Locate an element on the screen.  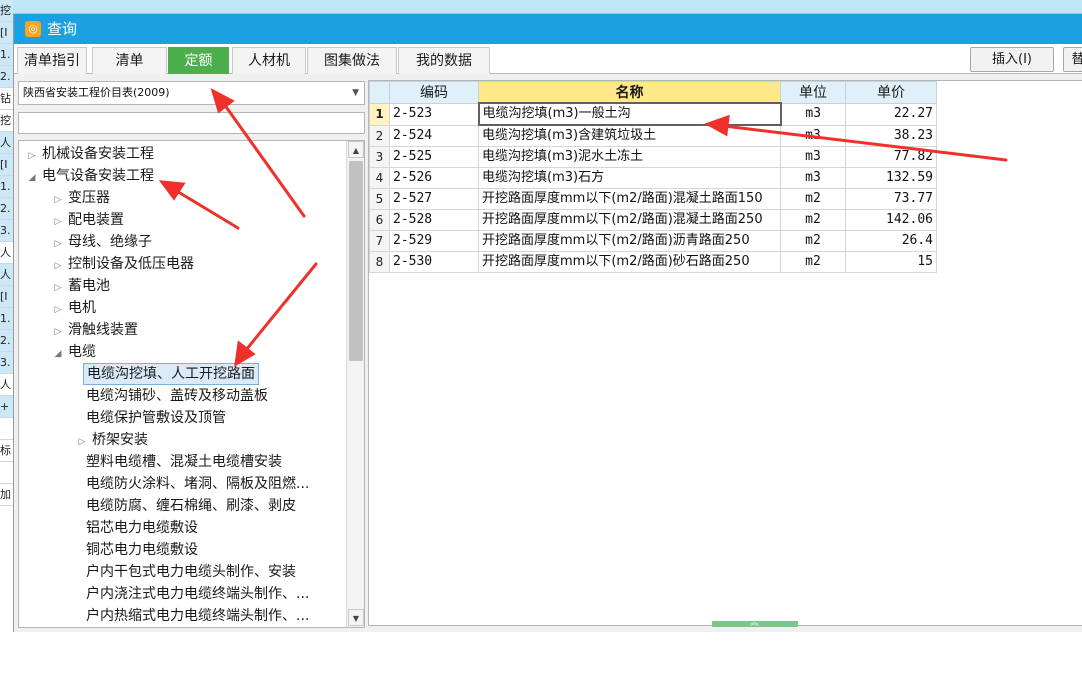
library-select: 陕西省安装工程价目表(2009) ▼ is located at coordinates (191, 93).